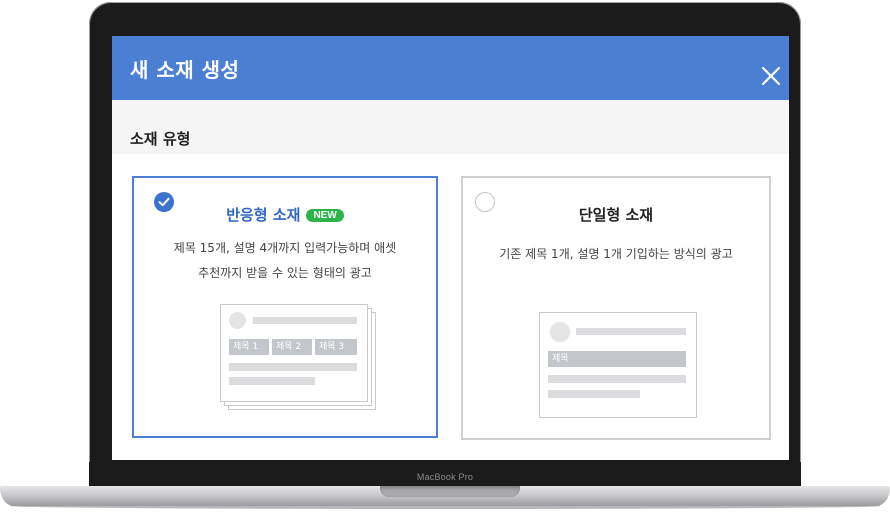 The image size is (890, 515). Describe the element at coordinates (285, 273) in the screenshot. I see `description-line: 추천까지 받을 수 있는 형태의 광고` at that location.